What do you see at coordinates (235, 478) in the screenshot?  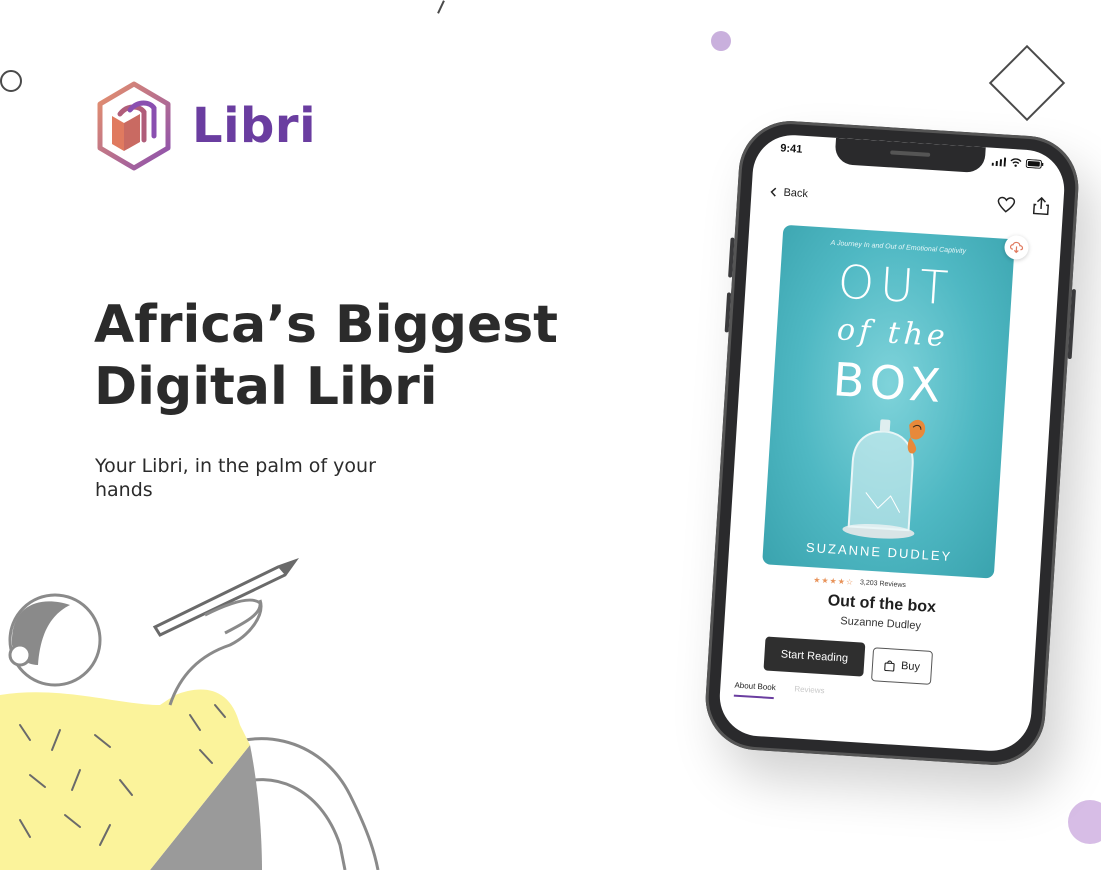 I see `hero-subline: Your Libri, in the palm of your hands` at bounding box center [235, 478].